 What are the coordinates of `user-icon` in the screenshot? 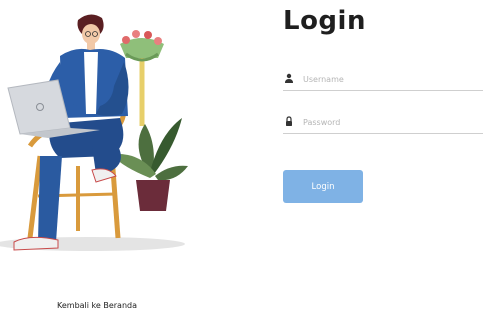 It's located at (289, 78).